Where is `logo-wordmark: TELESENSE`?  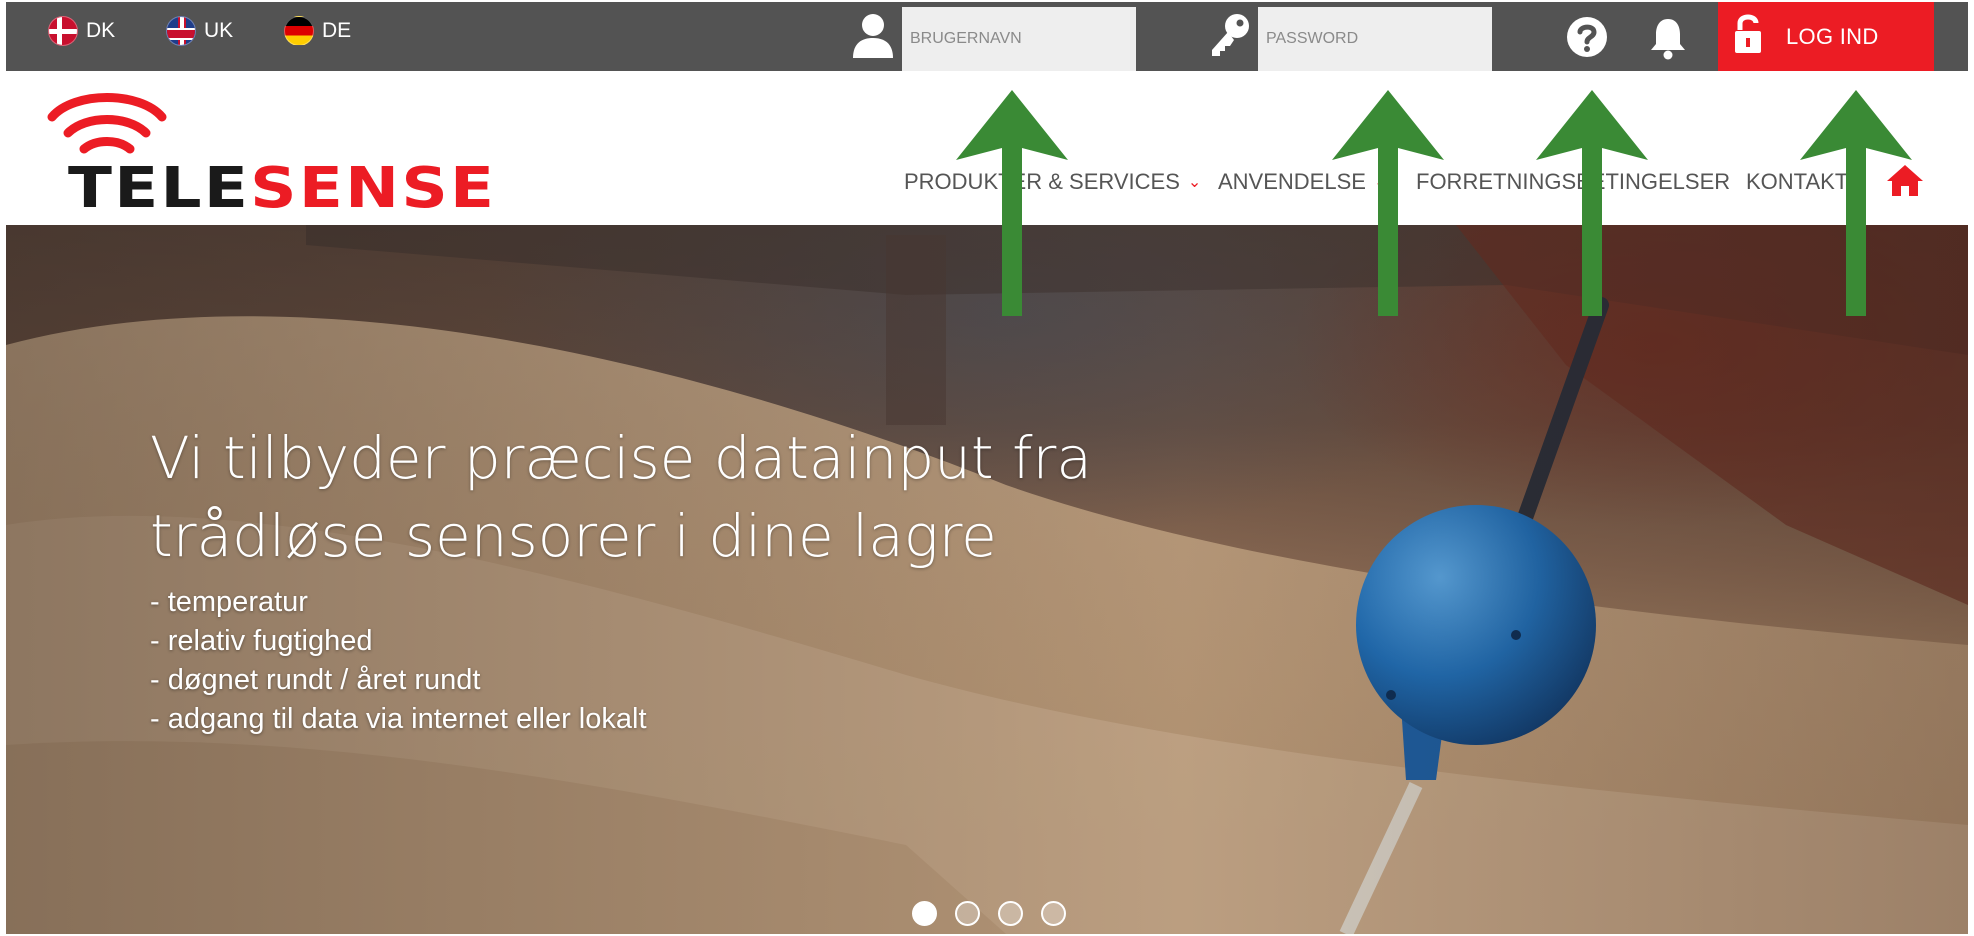 logo-wordmark: TELESENSE is located at coordinates (282, 189).